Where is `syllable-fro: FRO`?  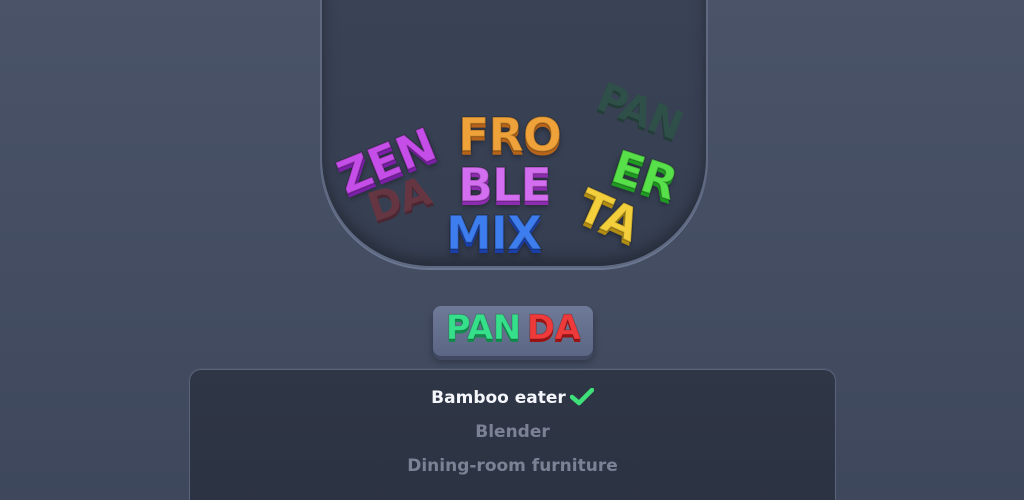 syllable-fro: FRO is located at coordinates (509, 135).